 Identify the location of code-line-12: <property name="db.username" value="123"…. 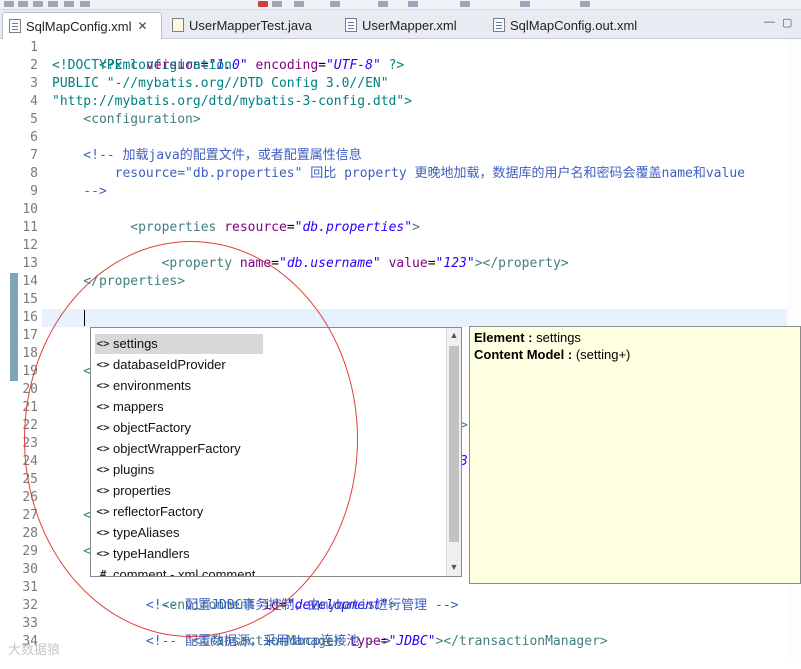
(310, 254).